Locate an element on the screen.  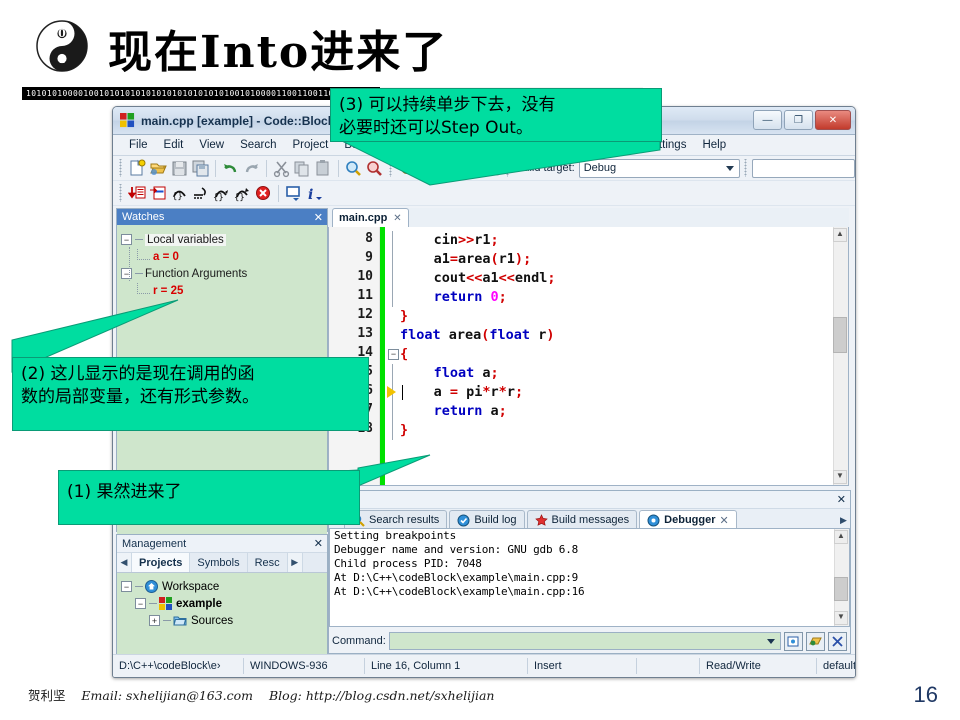
callout-3: (3) 可以持续单步下去，没有 必要时还可以Step Out。 is located at coordinates (496, 115).